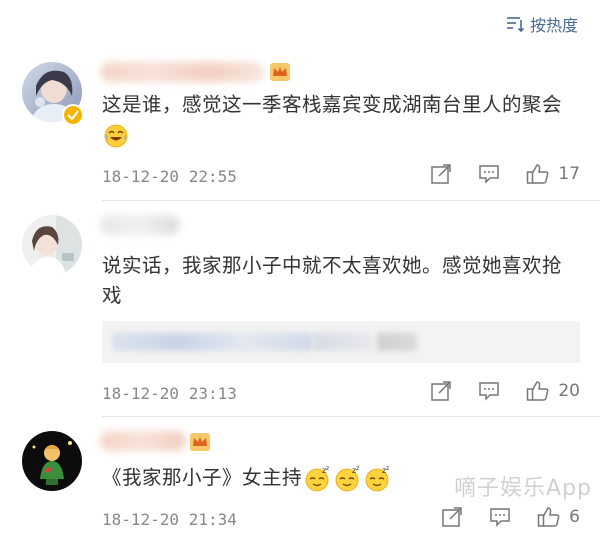 This screenshot has width=600, height=540. Describe the element at coordinates (73, 115) in the screenshot. I see `verified-badge-icon` at that location.